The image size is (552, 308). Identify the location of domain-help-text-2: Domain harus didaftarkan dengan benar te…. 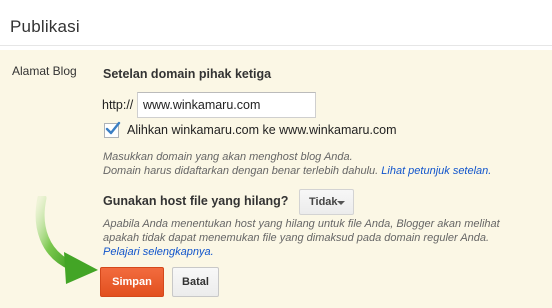
(297, 171).